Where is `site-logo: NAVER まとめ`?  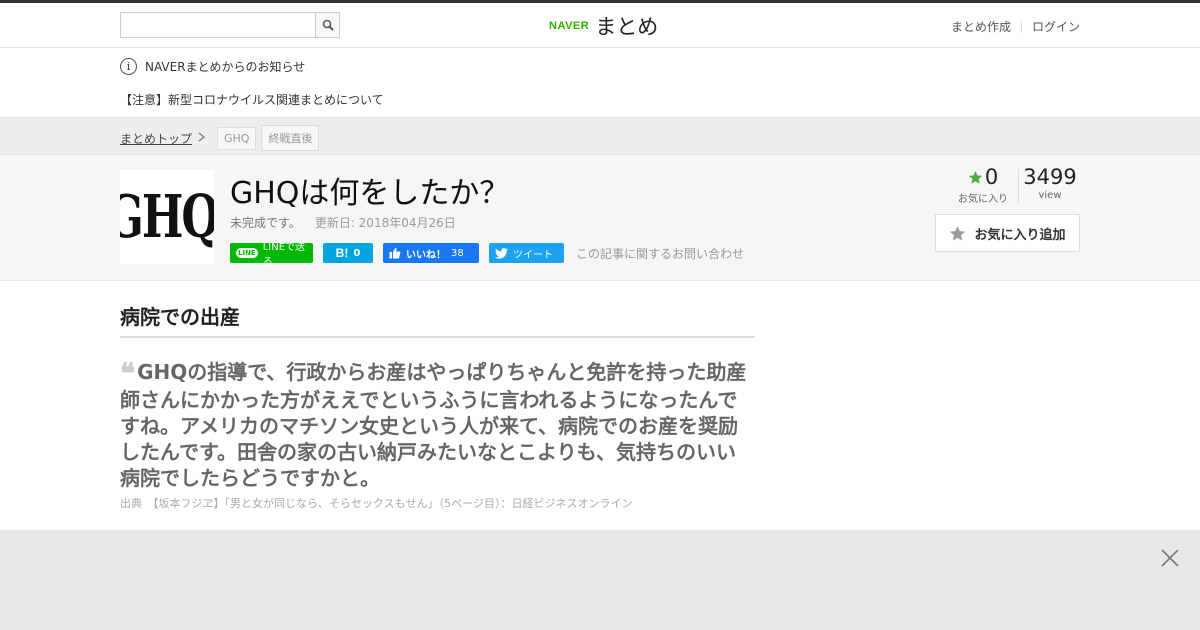 site-logo: NAVER まとめ is located at coordinates (603, 26).